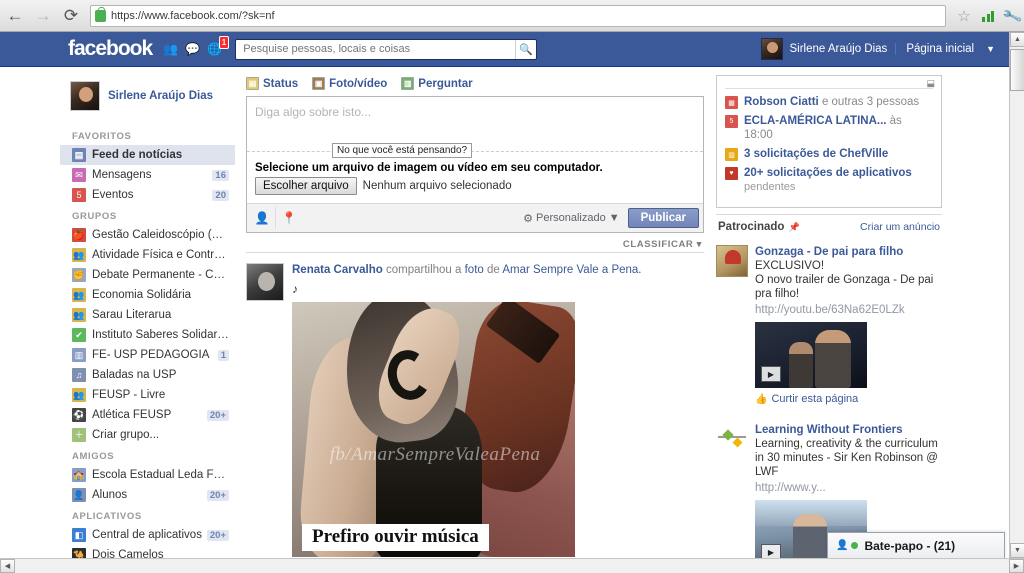 Image resolution: width=1024 pixels, height=573 pixels. What do you see at coordinates (107, 516) in the screenshot?
I see `sidebar-section-title: APLICATIVOS` at bounding box center [107, 516].